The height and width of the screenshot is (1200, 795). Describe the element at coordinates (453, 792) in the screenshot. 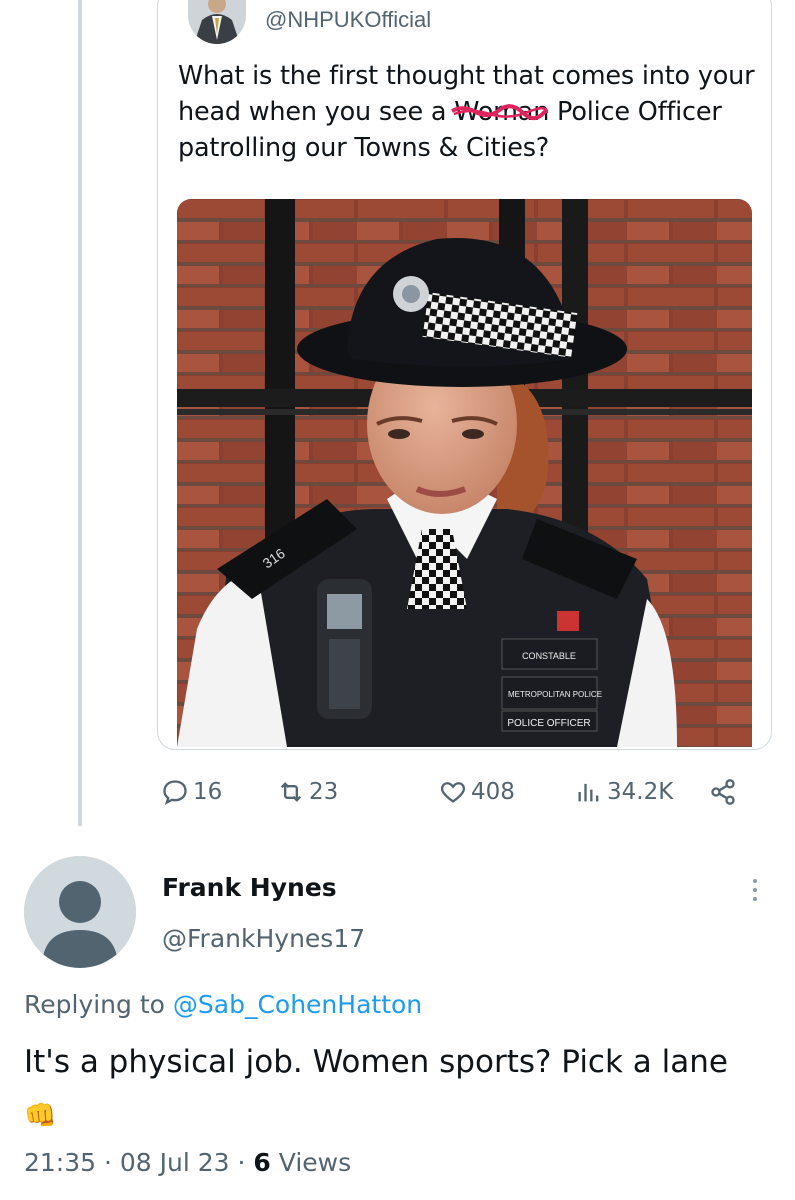

I see `heart-icon` at that location.